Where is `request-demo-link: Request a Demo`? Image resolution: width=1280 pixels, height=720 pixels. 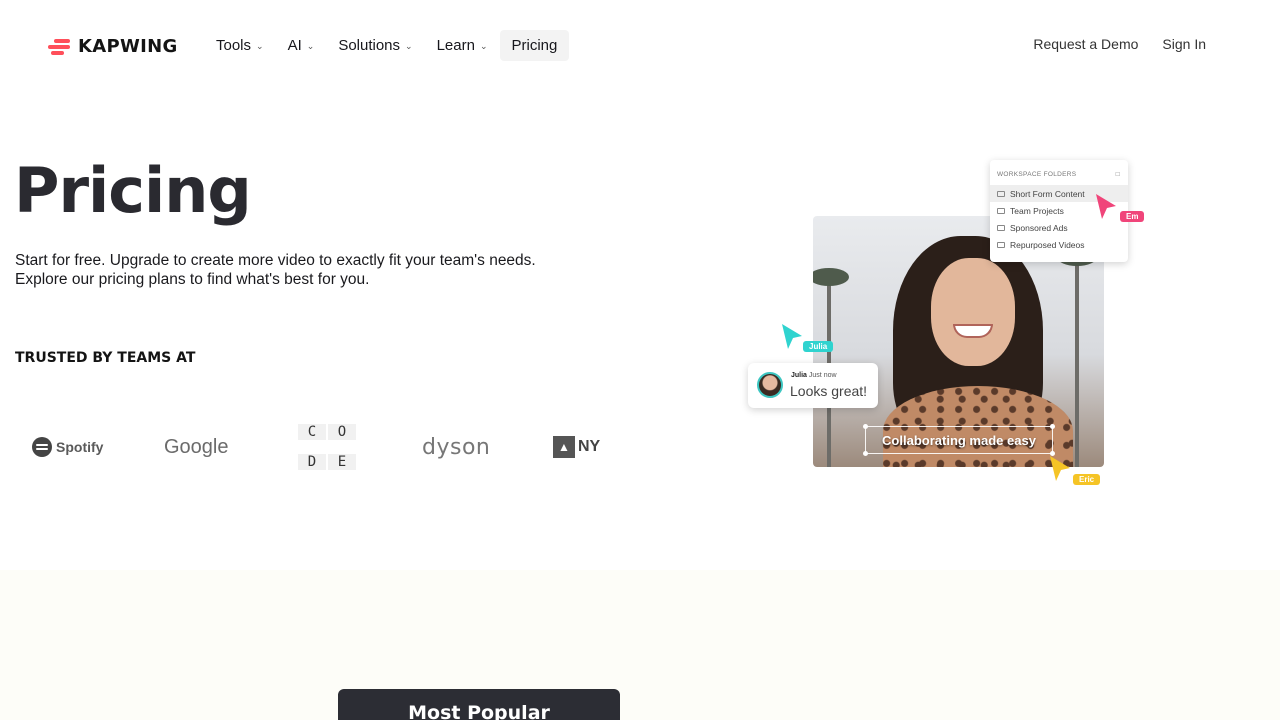
request-demo-link: Request a Demo is located at coordinates (1085, 44).